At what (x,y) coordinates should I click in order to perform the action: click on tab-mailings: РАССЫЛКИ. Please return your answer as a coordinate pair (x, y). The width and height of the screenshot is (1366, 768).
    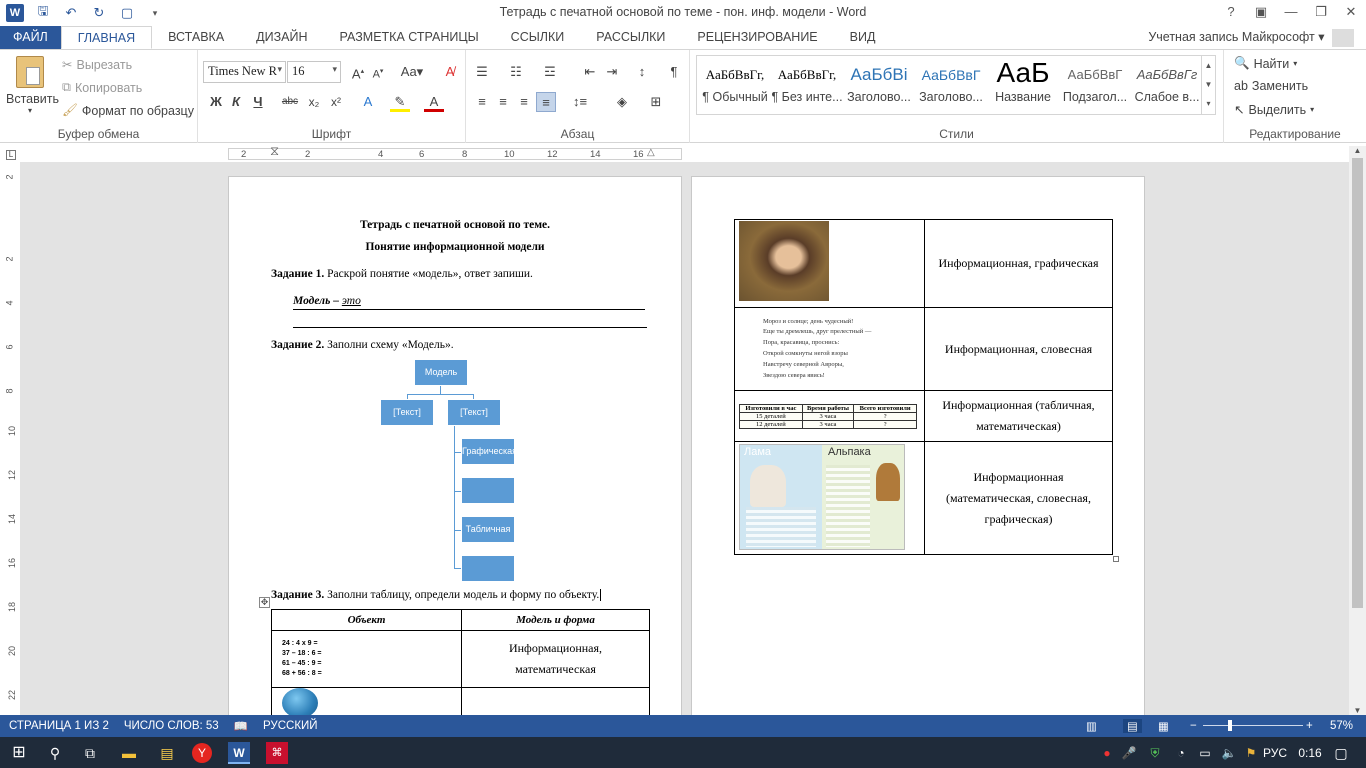
    Looking at the image, I should click on (630, 37).